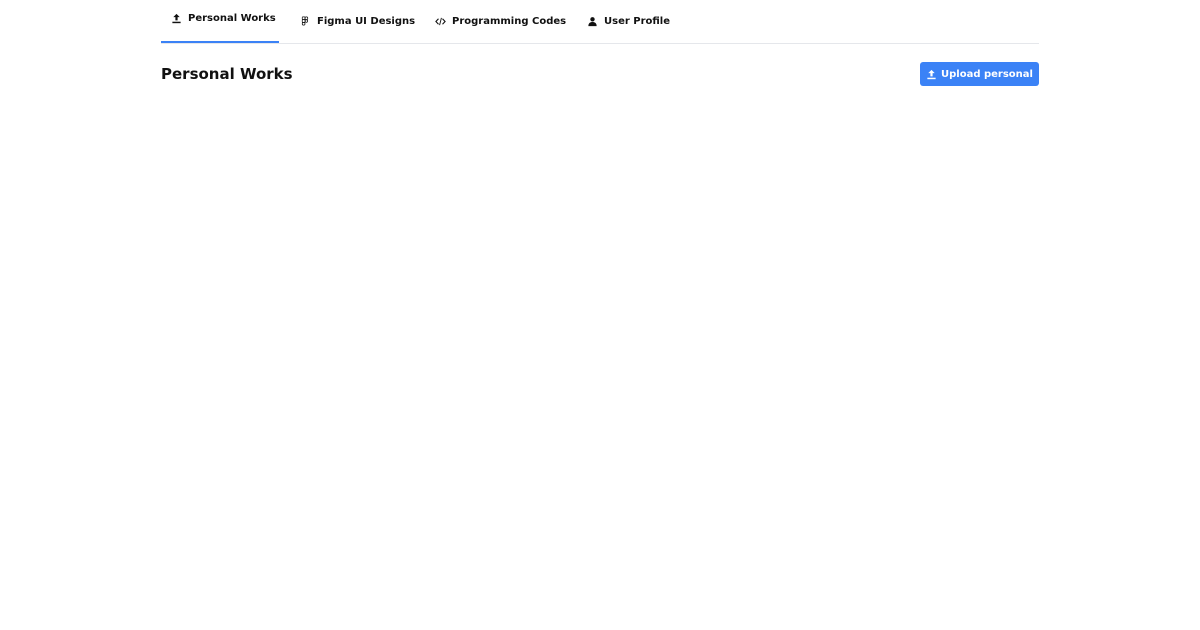 The image size is (1200, 630). What do you see at coordinates (987, 74) in the screenshot?
I see `upload-button-label: Upload personal` at bounding box center [987, 74].